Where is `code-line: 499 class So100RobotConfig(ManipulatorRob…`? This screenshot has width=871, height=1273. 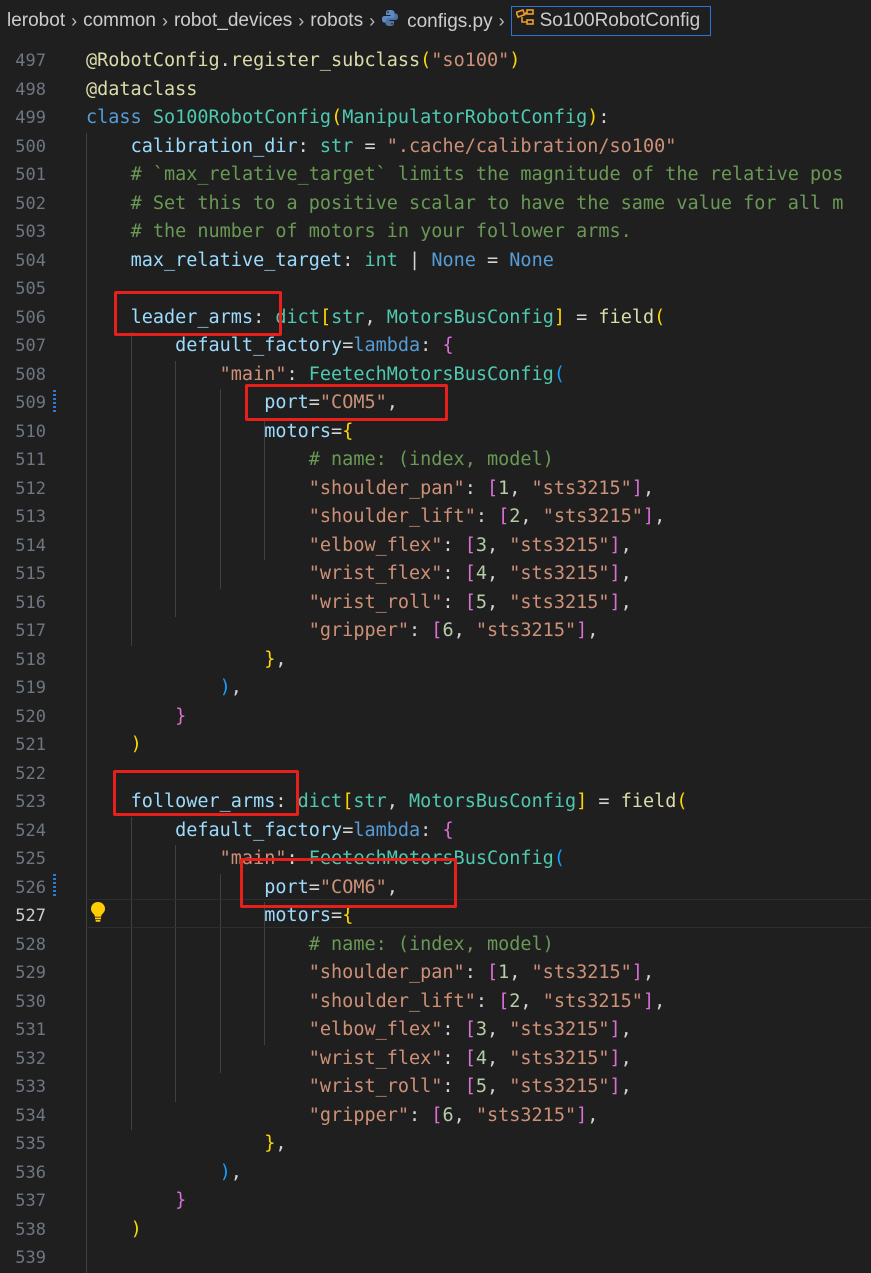
code-line: 499 class So100RobotConfig(ManipulatorRob… is located at coordinates (435, 118).